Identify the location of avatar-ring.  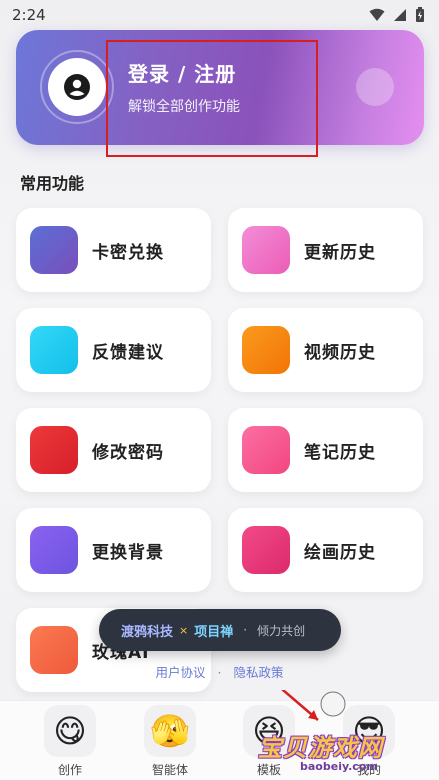
(77, 87).